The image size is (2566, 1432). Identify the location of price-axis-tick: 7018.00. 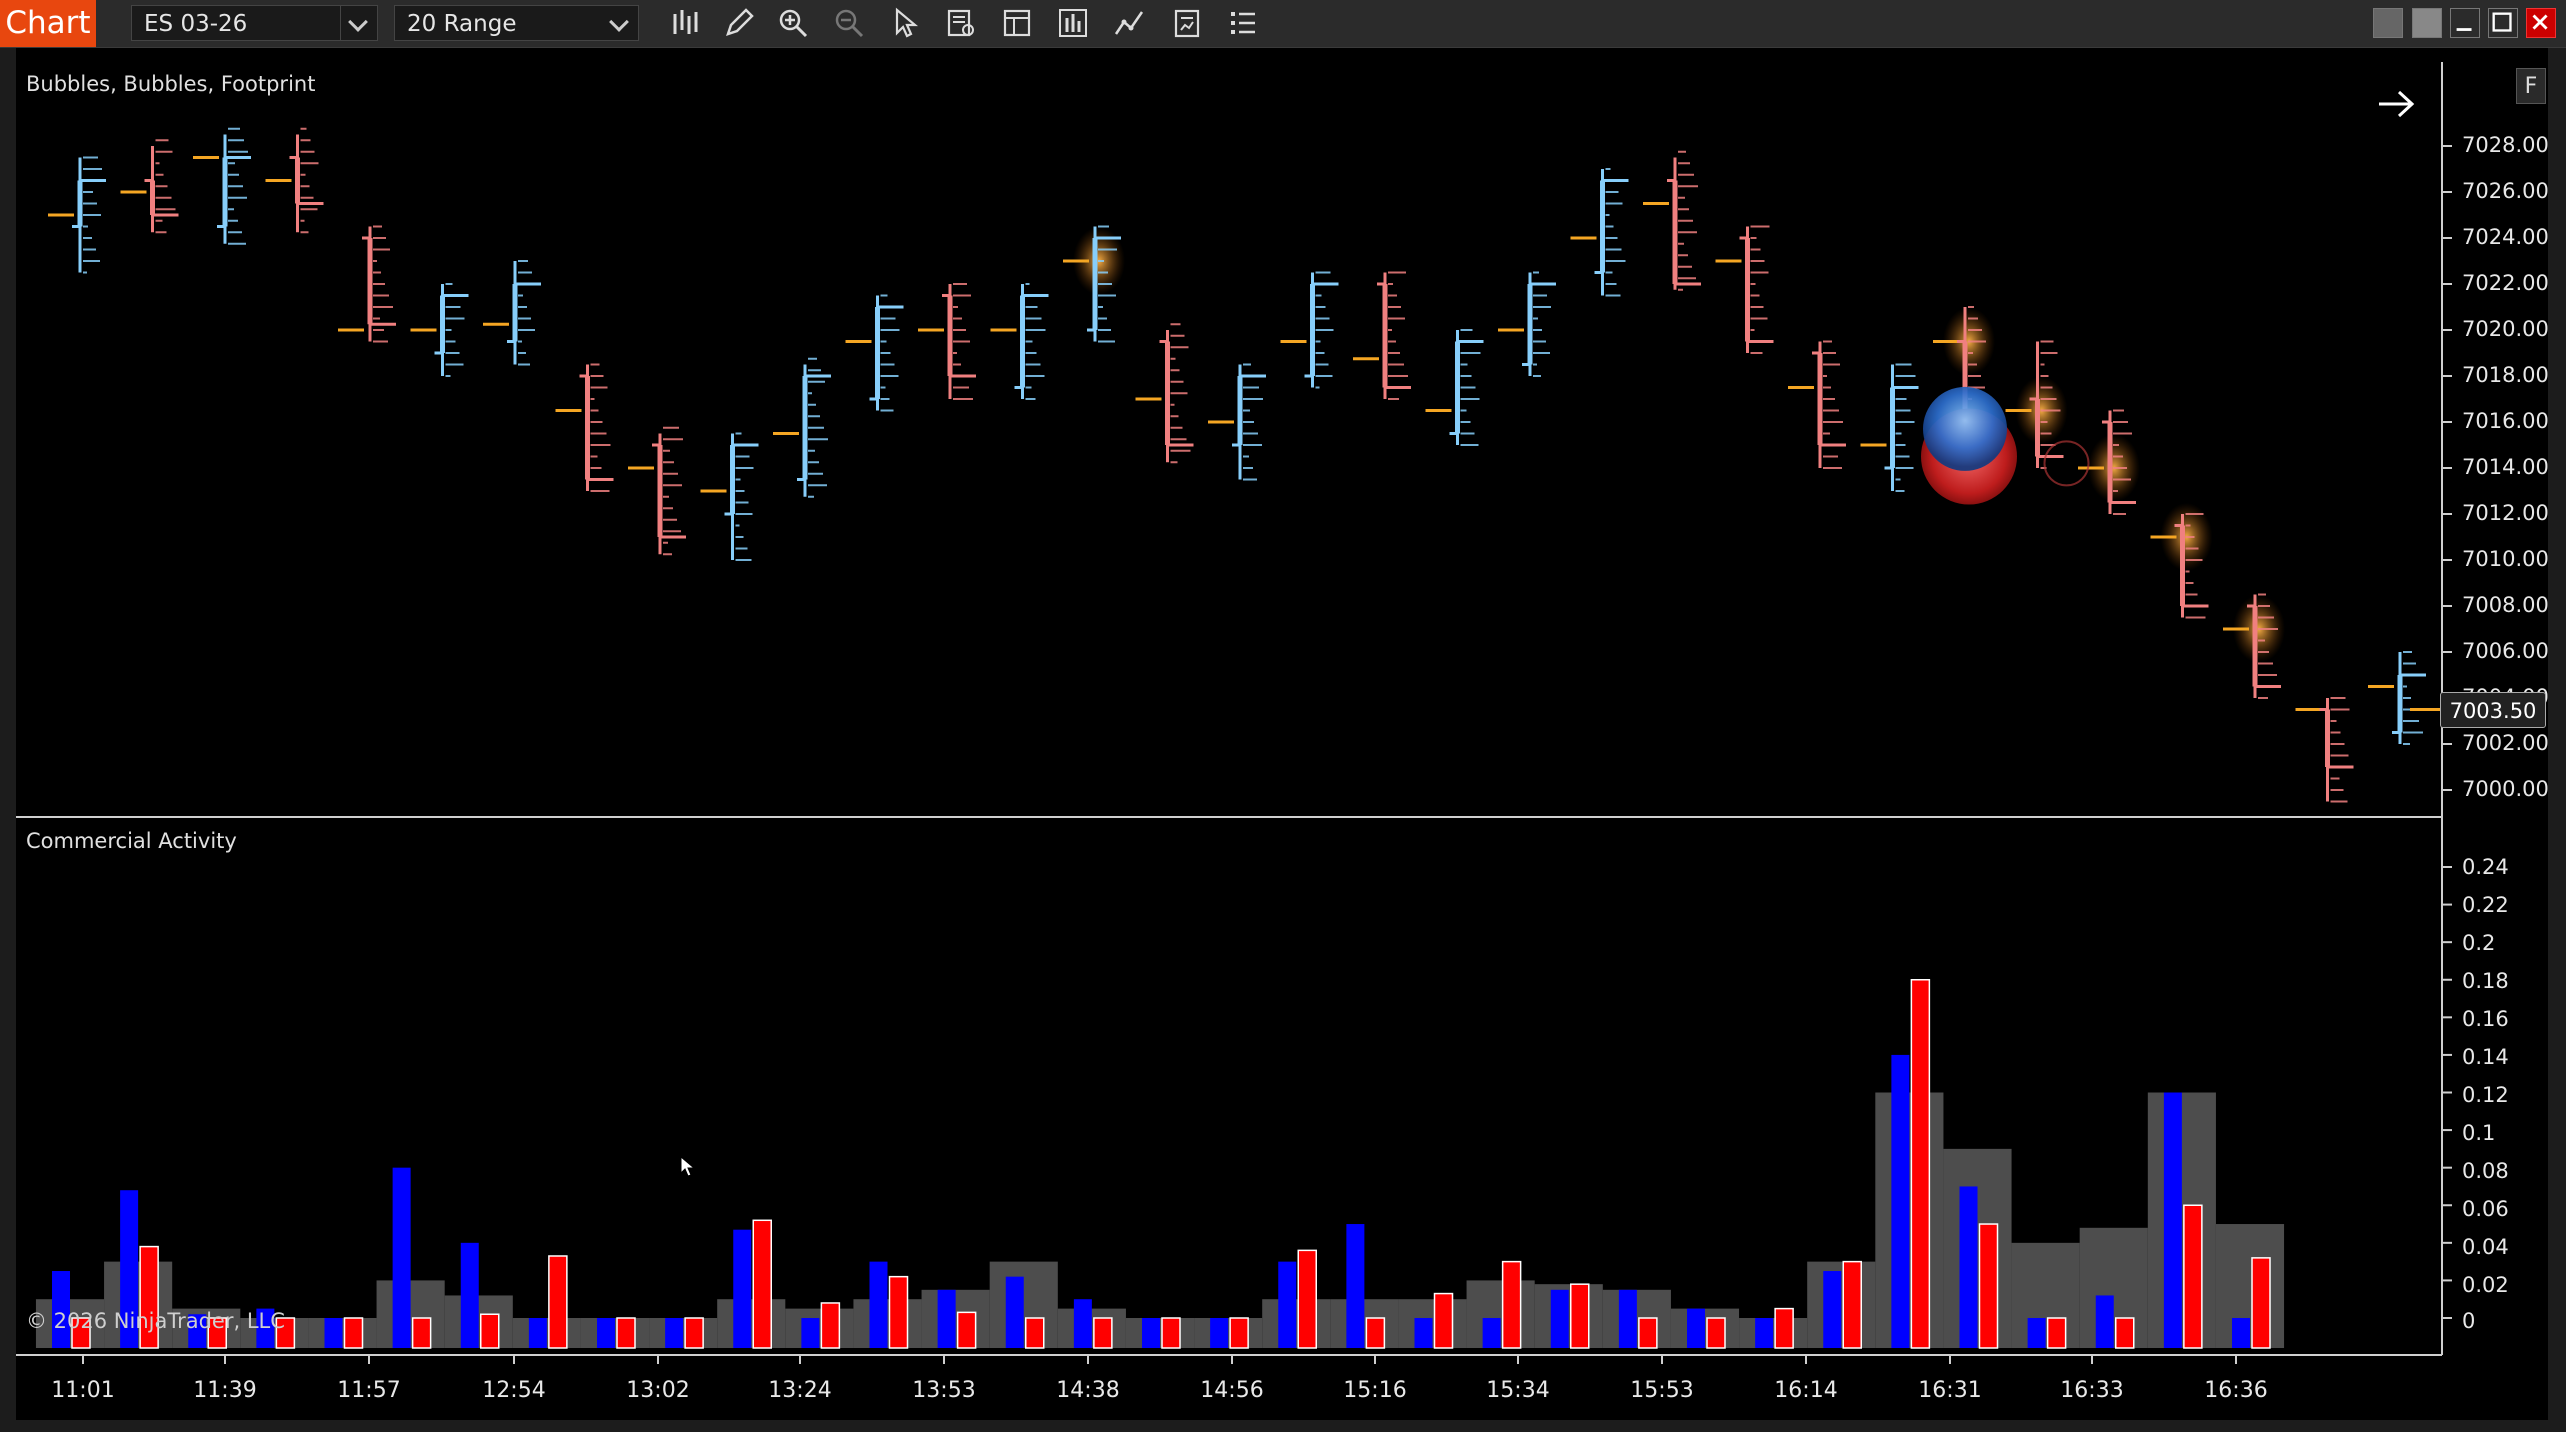
(2505, 375).